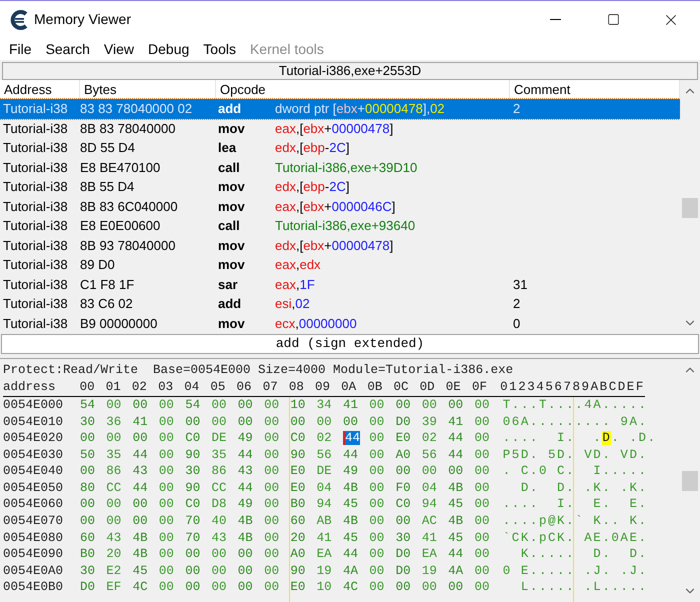 This screenshot has height=602, width=700. I want to click on disassembly-row: Tutorial-i38 C1 F8 1F sar eax,1F 31, so click(340, 284).